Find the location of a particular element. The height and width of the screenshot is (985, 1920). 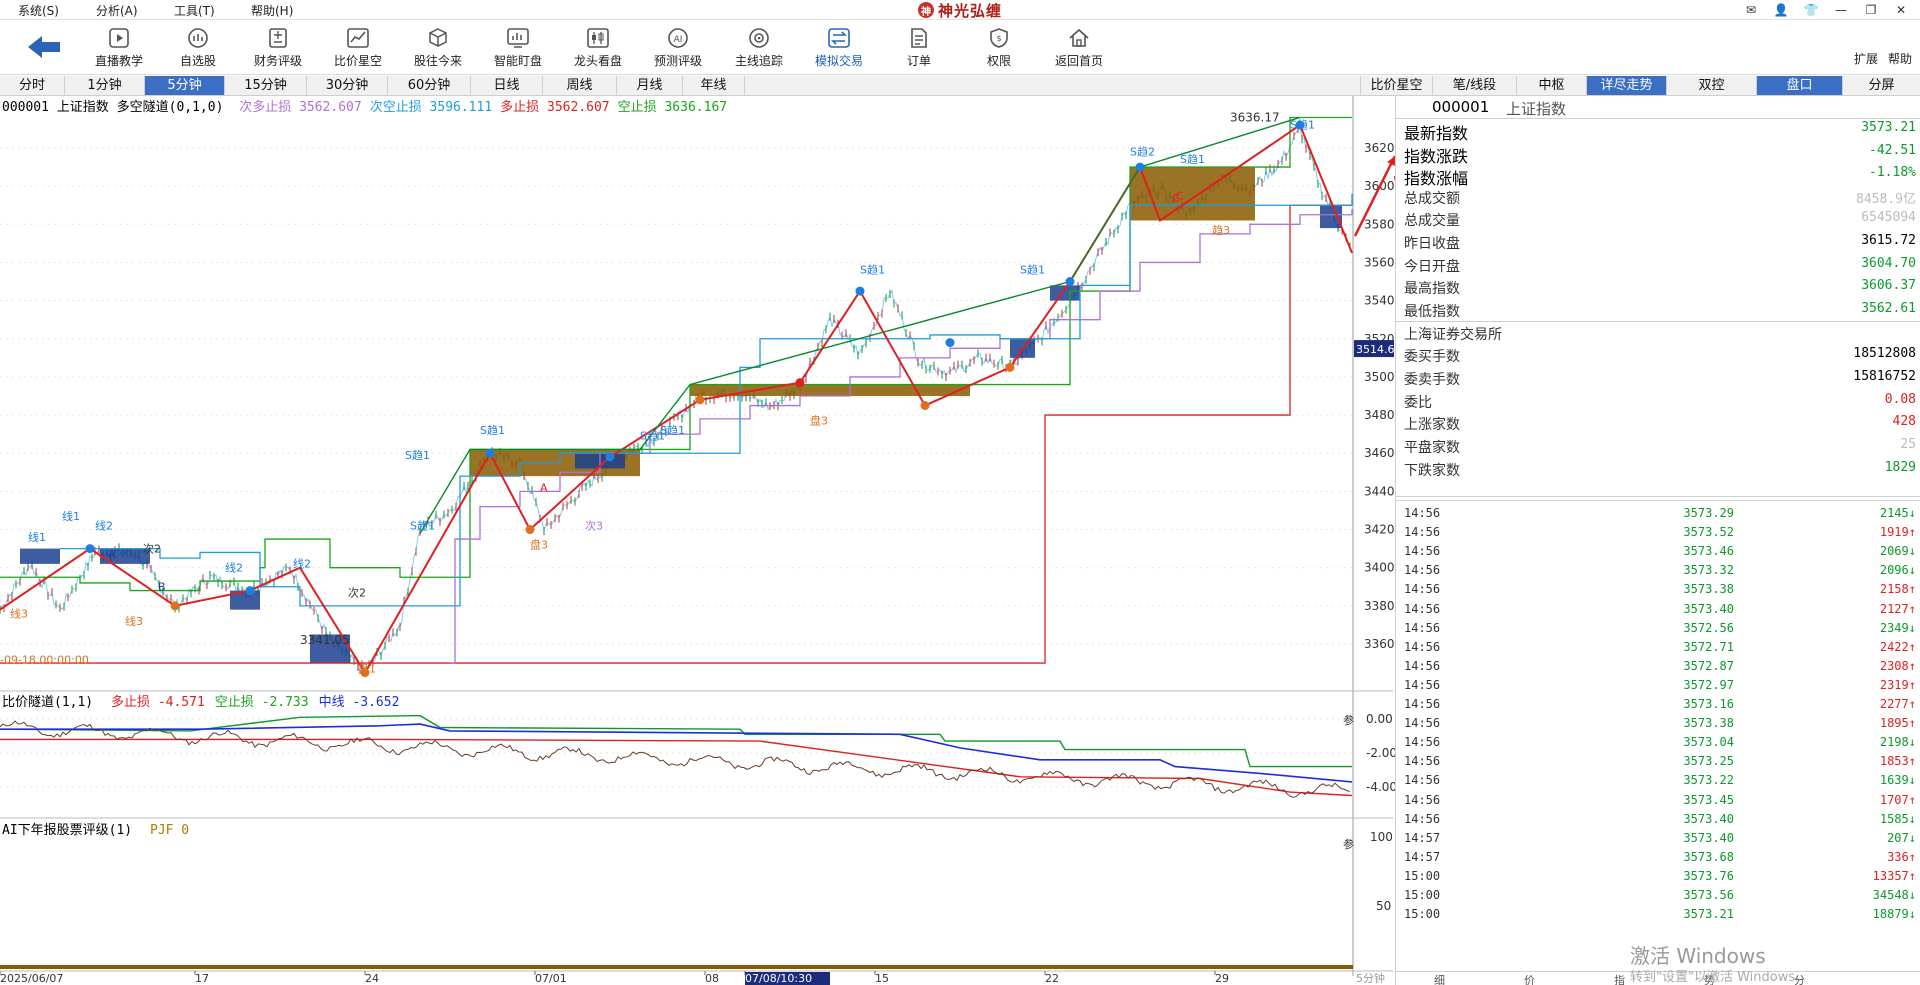

tick-row: 14:56 3573.40 1585↓ is located at coordinates (1660, 818).